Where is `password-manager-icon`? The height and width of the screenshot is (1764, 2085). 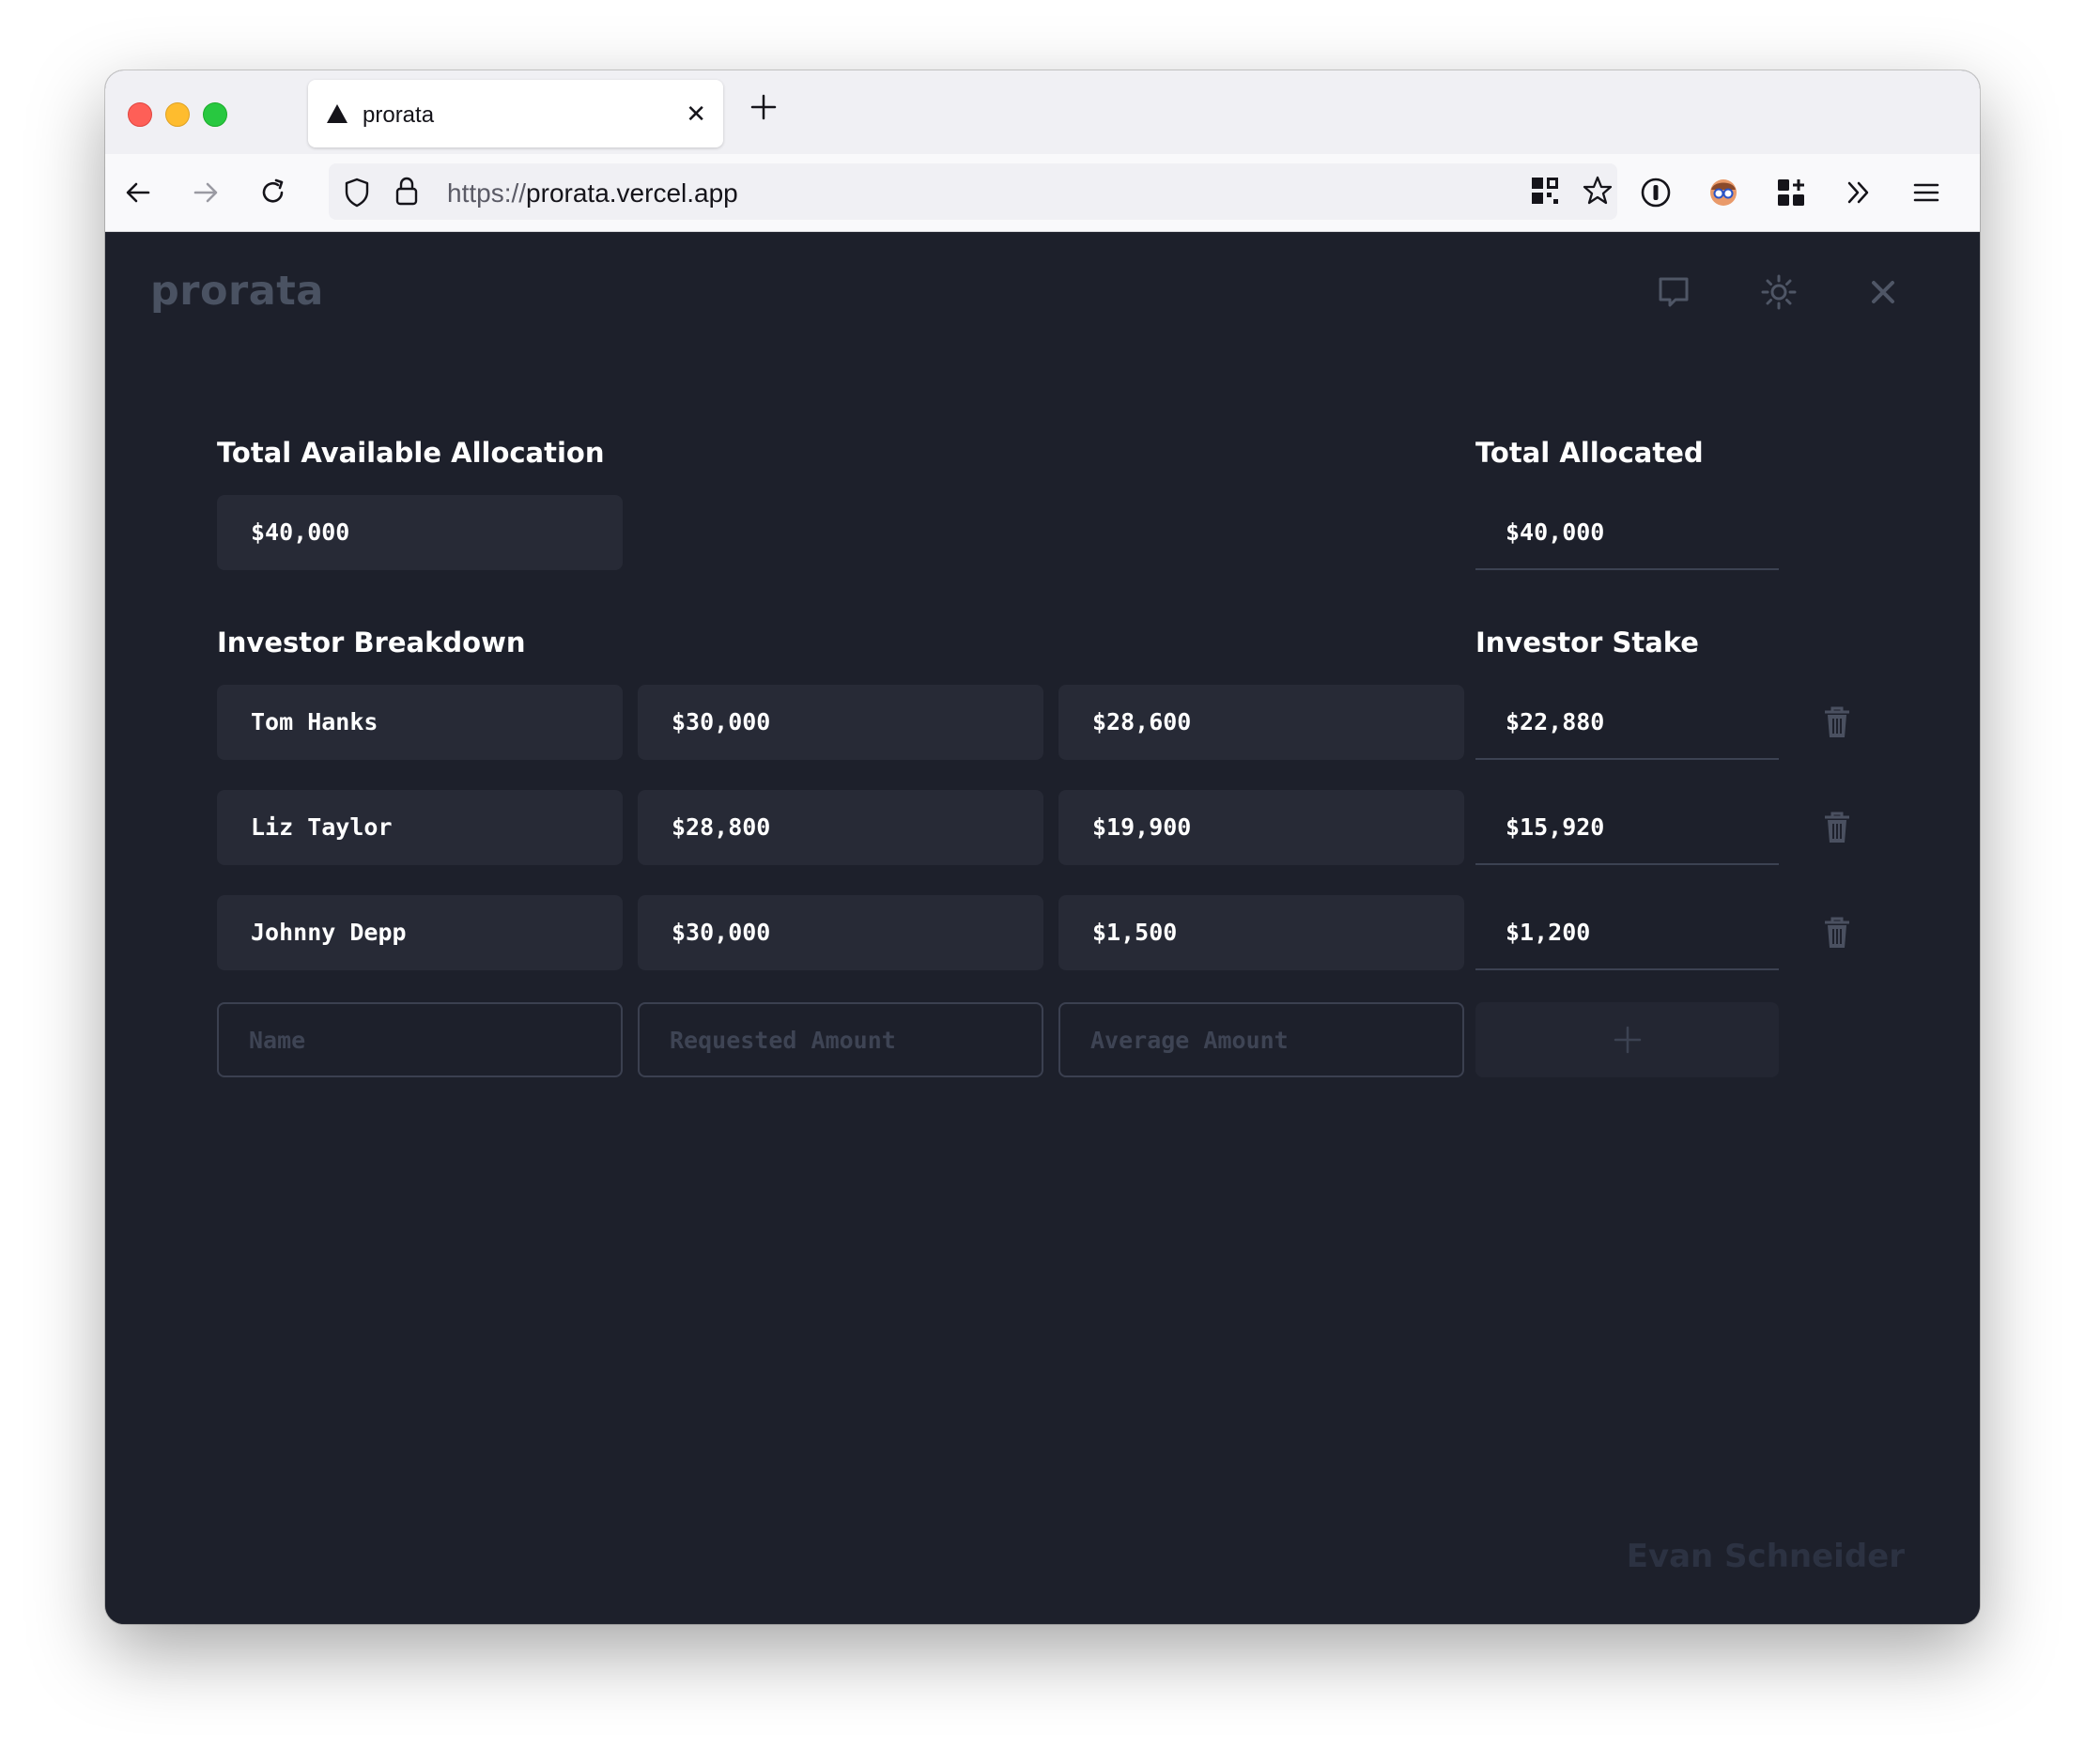
password-manager-icon is located at coordinates (1656, 193).